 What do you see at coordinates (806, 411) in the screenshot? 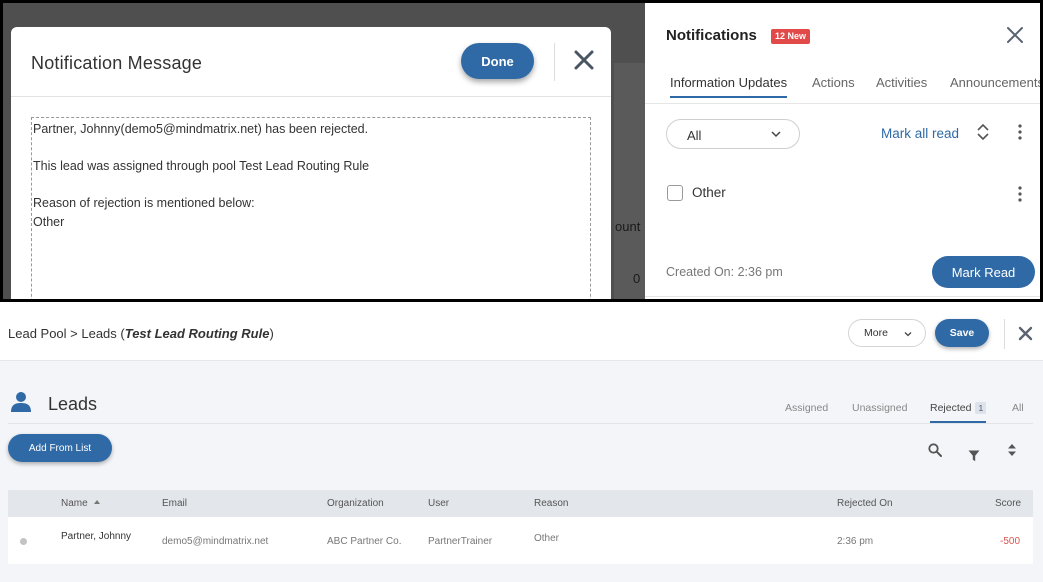
I see `tab-assigned: Assigned` at bounding box center [806, 411].